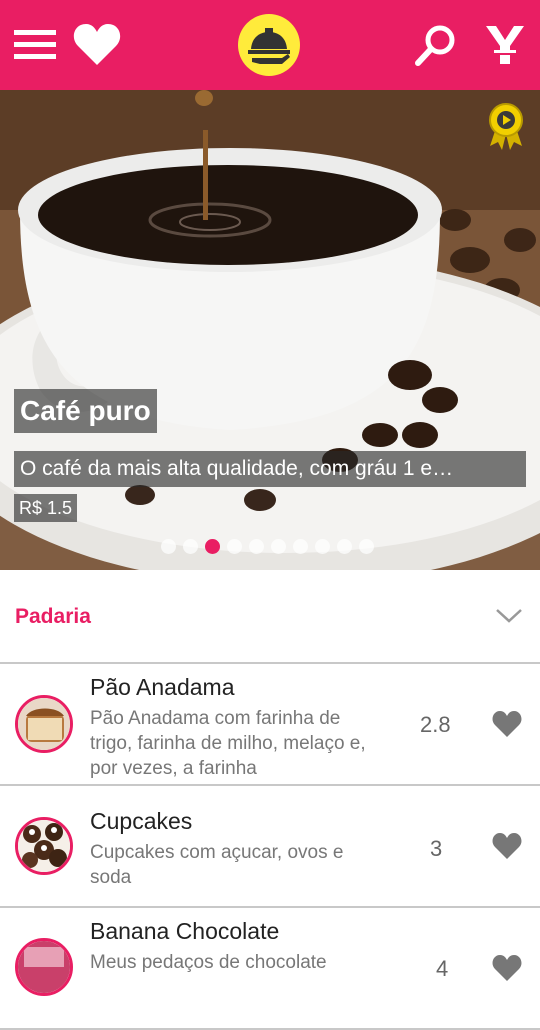  I want to click on award-badge-icon, so click(506, 126).